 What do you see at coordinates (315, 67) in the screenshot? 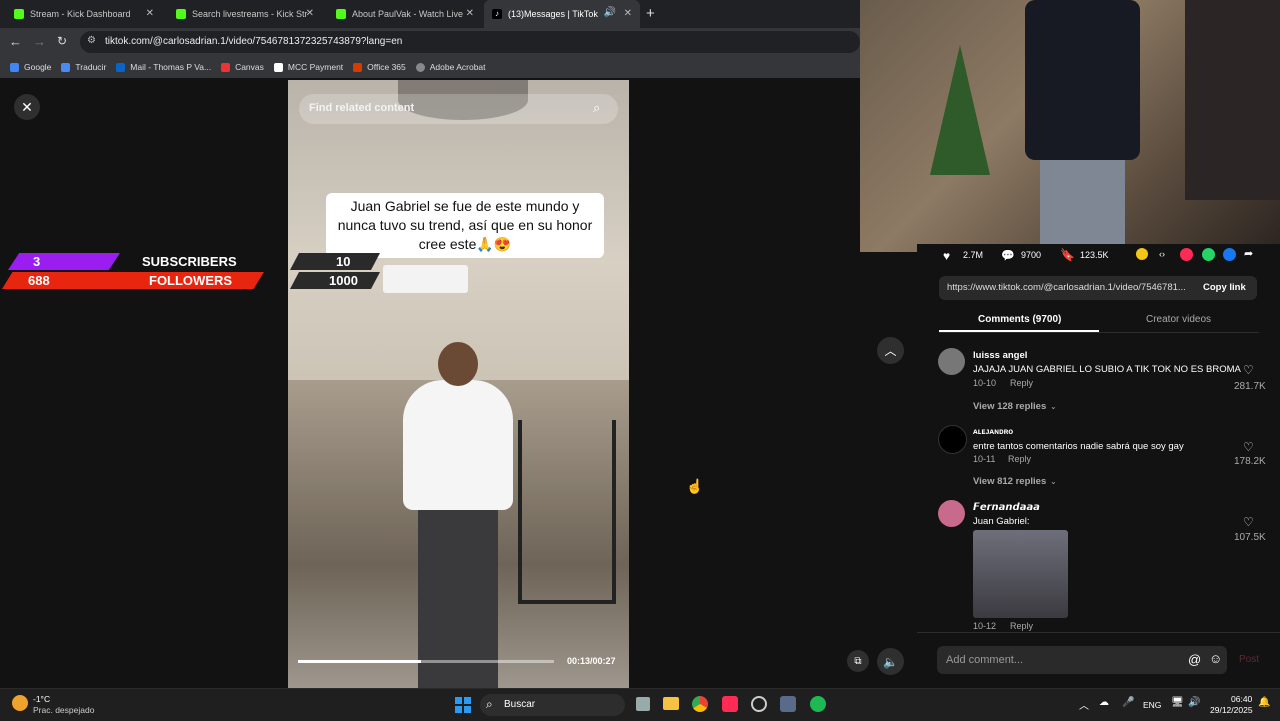
I see `bookmark-label: MCC Payment` at bounding box center [315, 67].